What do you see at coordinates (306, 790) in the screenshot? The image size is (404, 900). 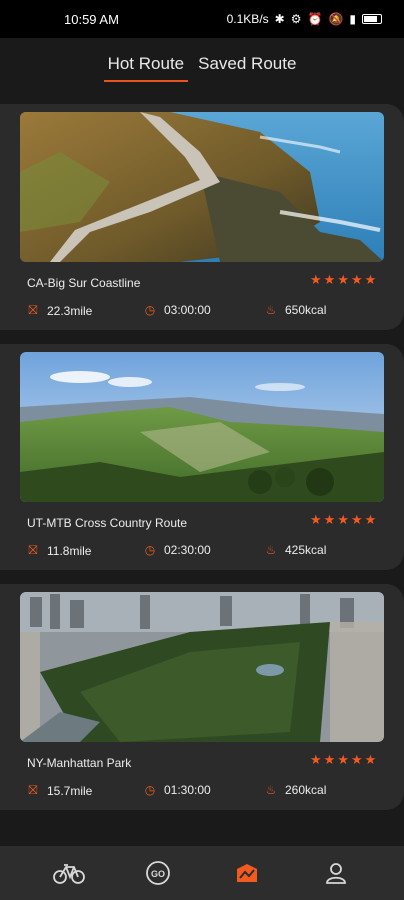 I see `calories-value: 260kcal` at bounding box center [306, 790].